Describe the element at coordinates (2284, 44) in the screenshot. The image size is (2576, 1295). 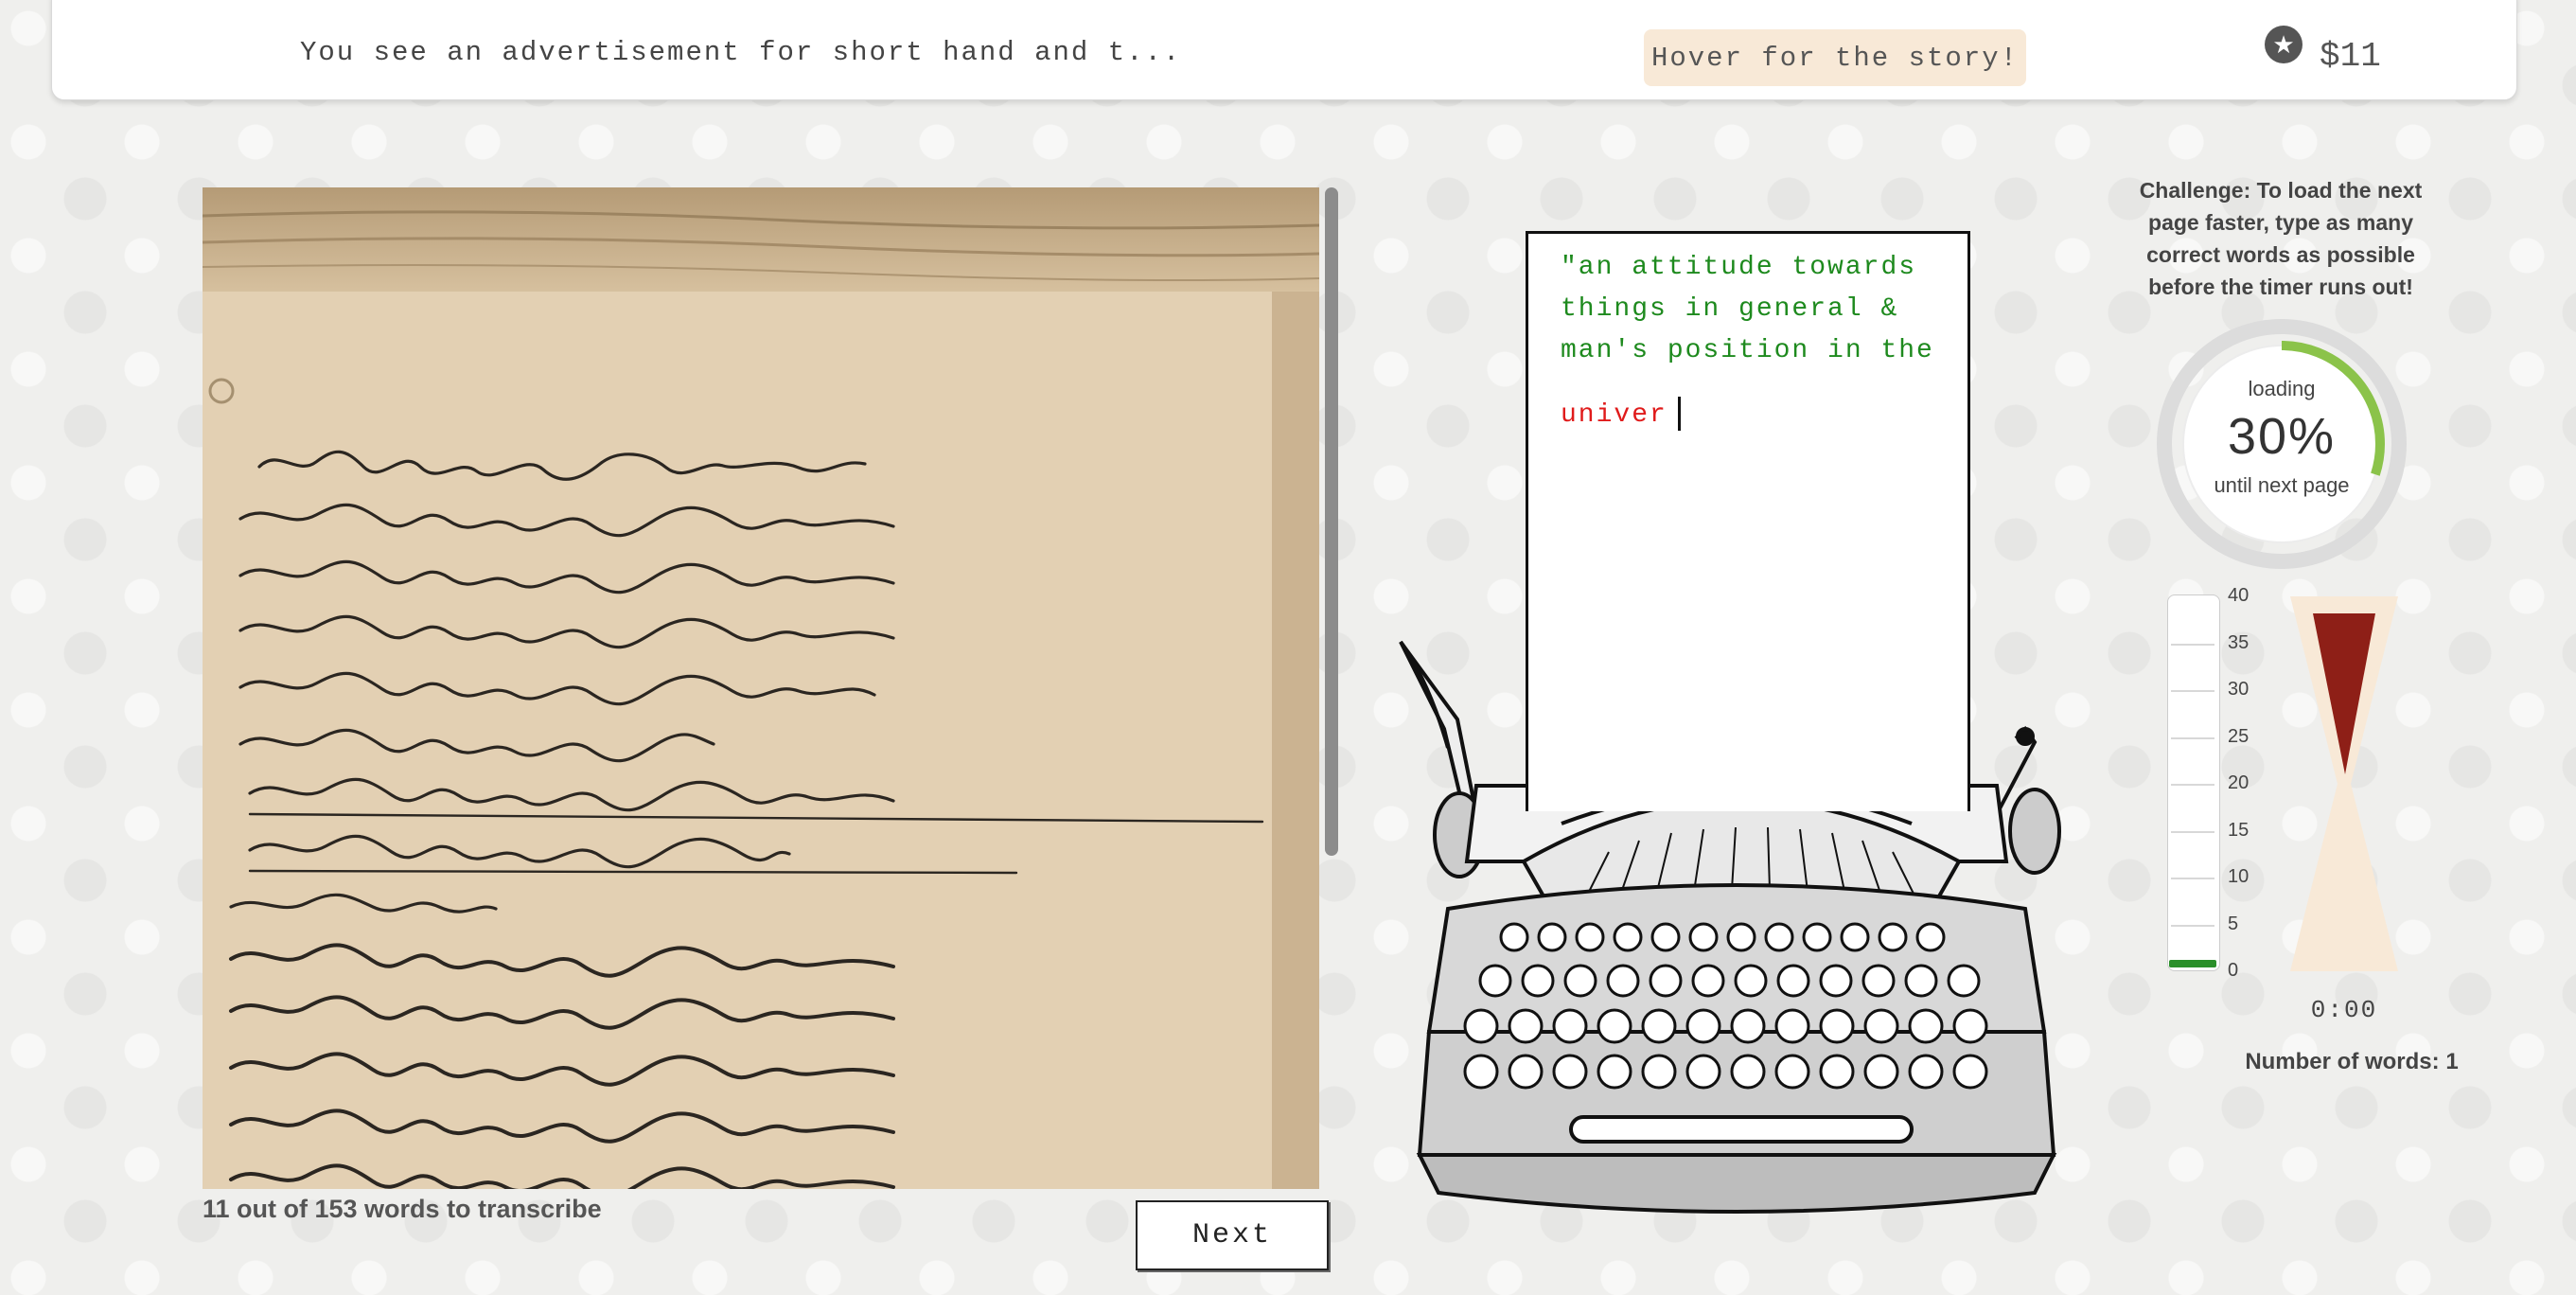
I see `star-icon: ★` at that location.